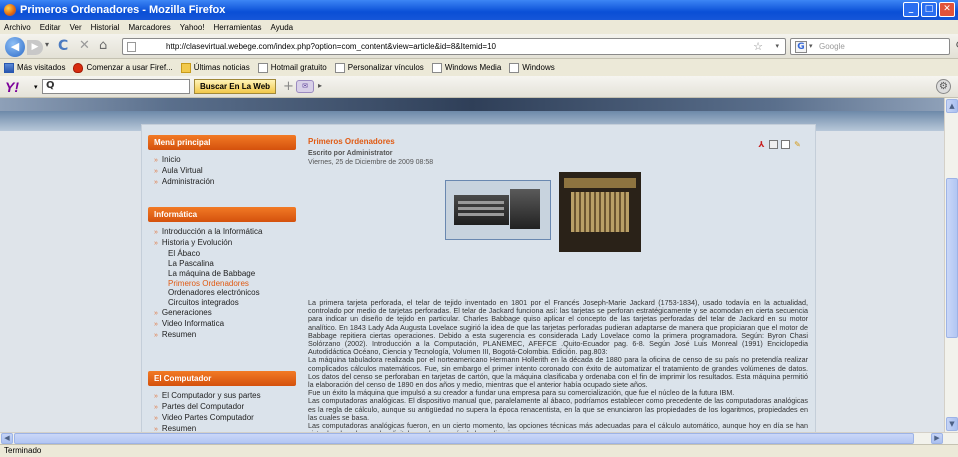 The width and height of the screenshot is (958, 457). Describe the element at coordinates (943, 86) in the screenshot. I see `settings-icon: ⚙` at that location.